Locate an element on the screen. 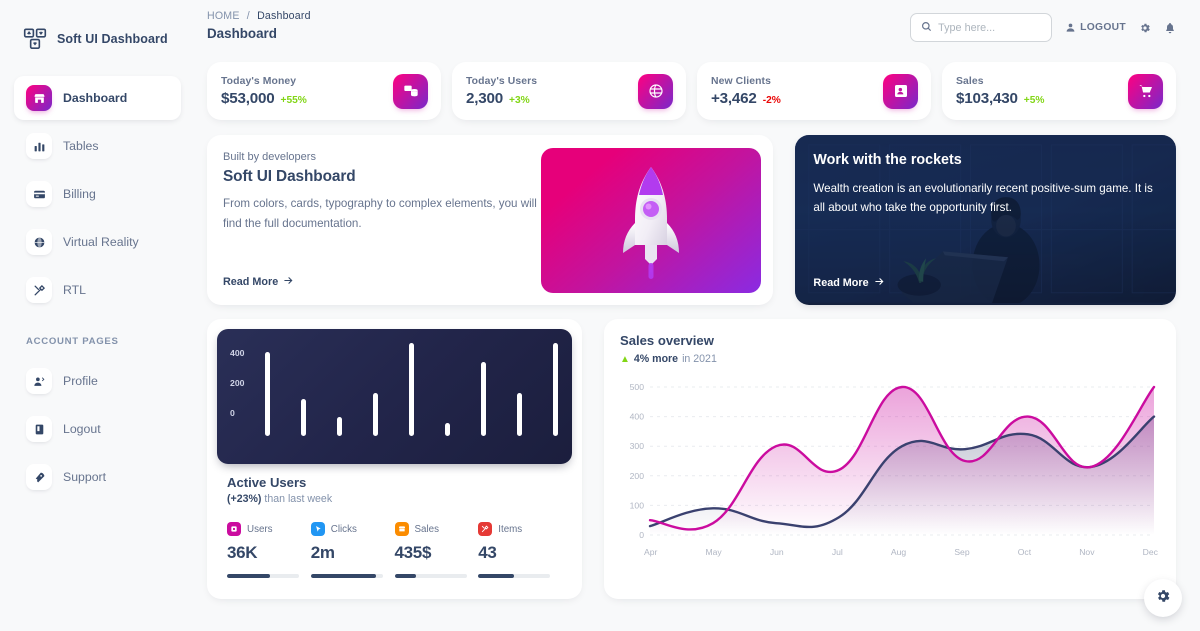 The image size is (1200, 631). user-icon is located at coordinates (1070, 27).